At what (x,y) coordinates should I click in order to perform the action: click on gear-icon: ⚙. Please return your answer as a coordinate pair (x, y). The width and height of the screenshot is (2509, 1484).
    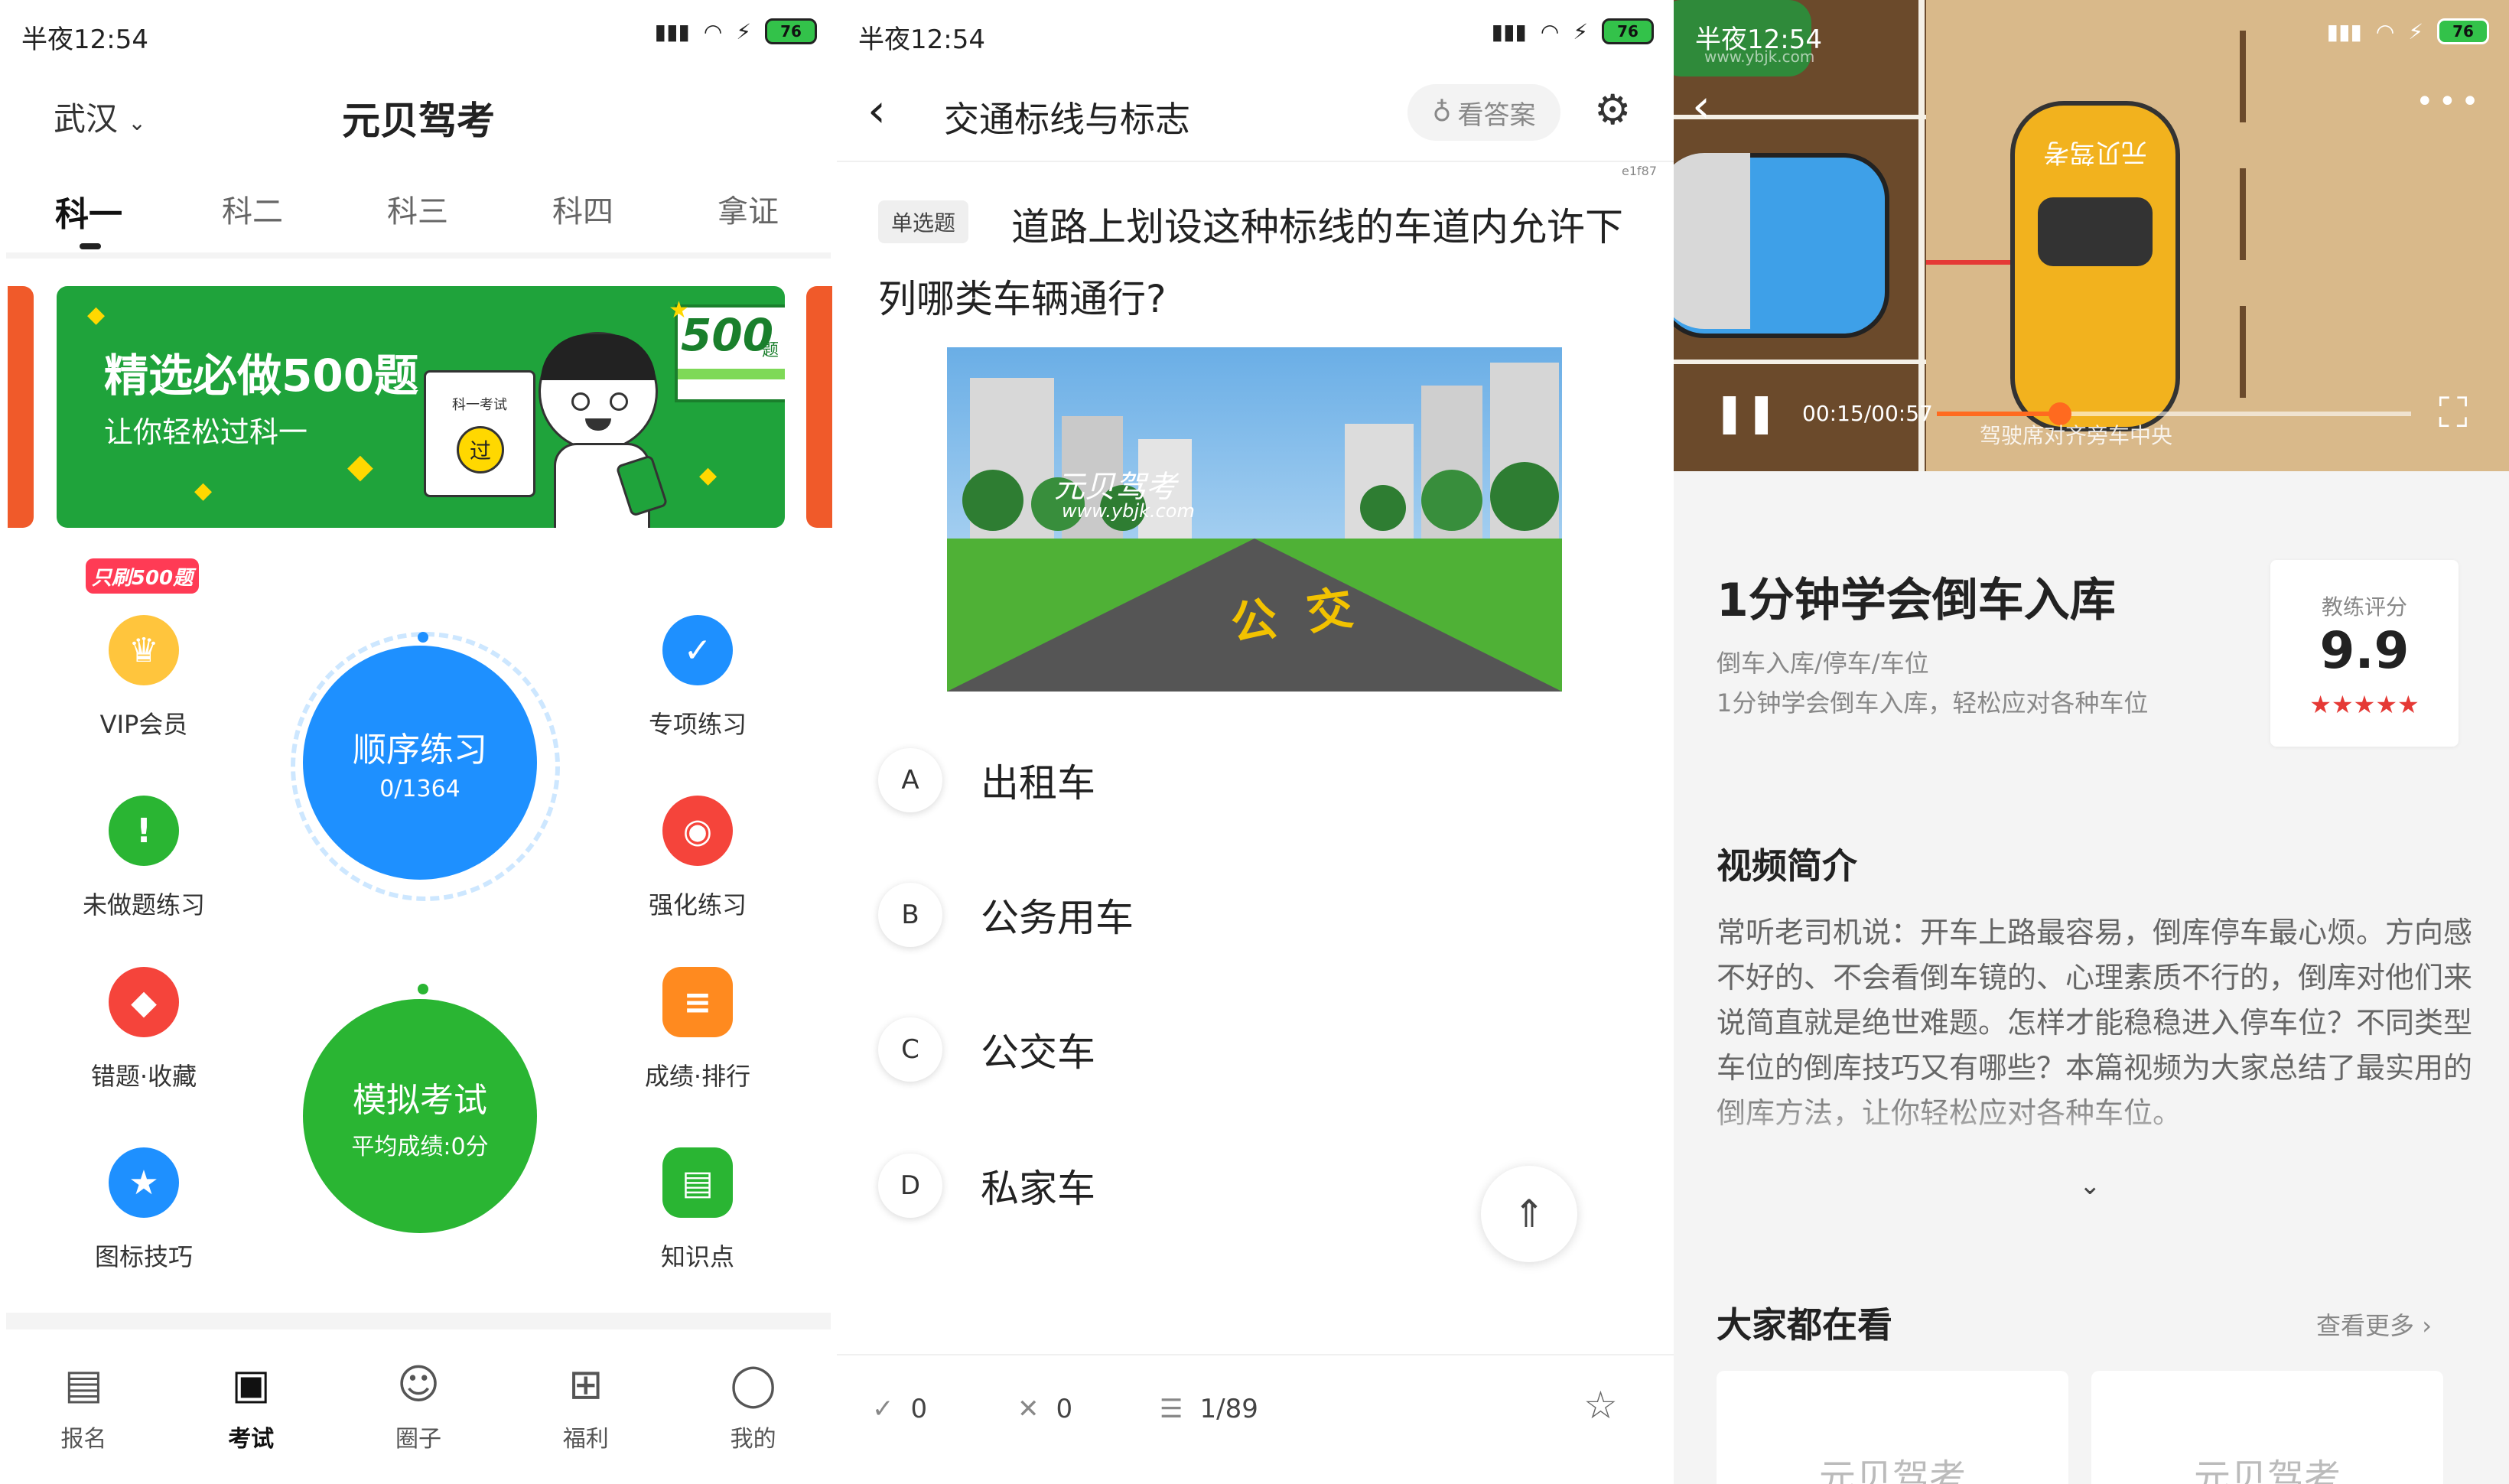
    Looking at the image, I should click on (1612, 110).